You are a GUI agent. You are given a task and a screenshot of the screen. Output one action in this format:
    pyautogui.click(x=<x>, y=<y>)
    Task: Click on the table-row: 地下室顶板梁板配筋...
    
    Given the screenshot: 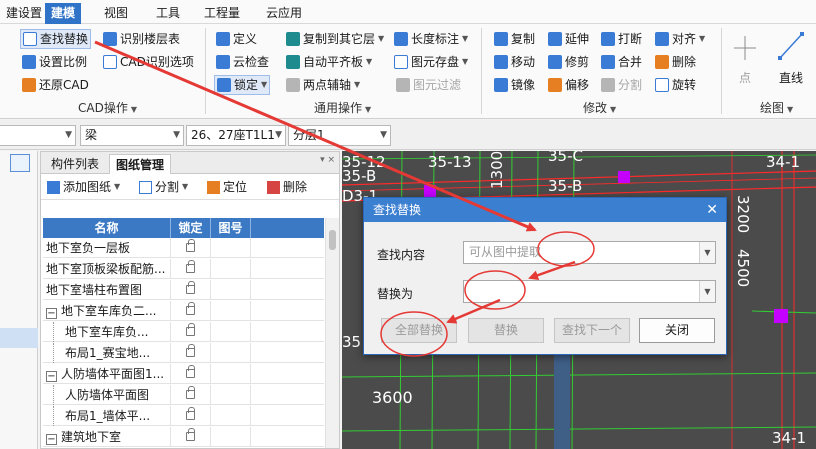 What is the action you would take?
    pyautogui.click(x=183, y=269)
    